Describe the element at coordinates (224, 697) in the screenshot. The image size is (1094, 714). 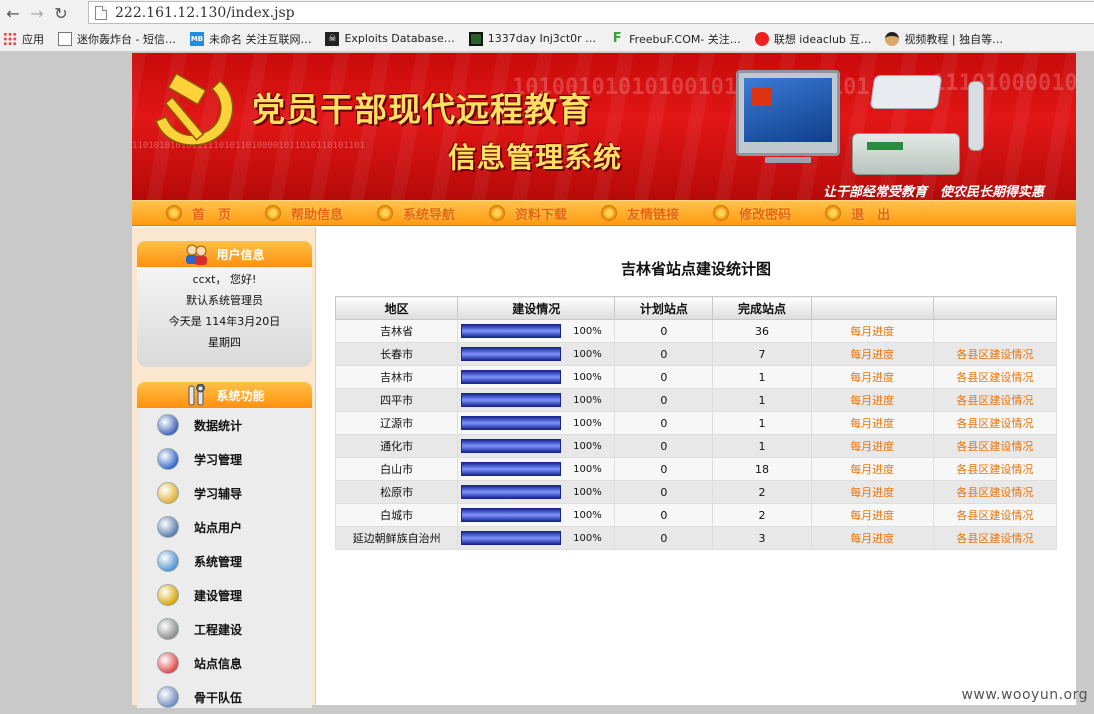
I see `function-menu-item: 骨干队伍` at that location.